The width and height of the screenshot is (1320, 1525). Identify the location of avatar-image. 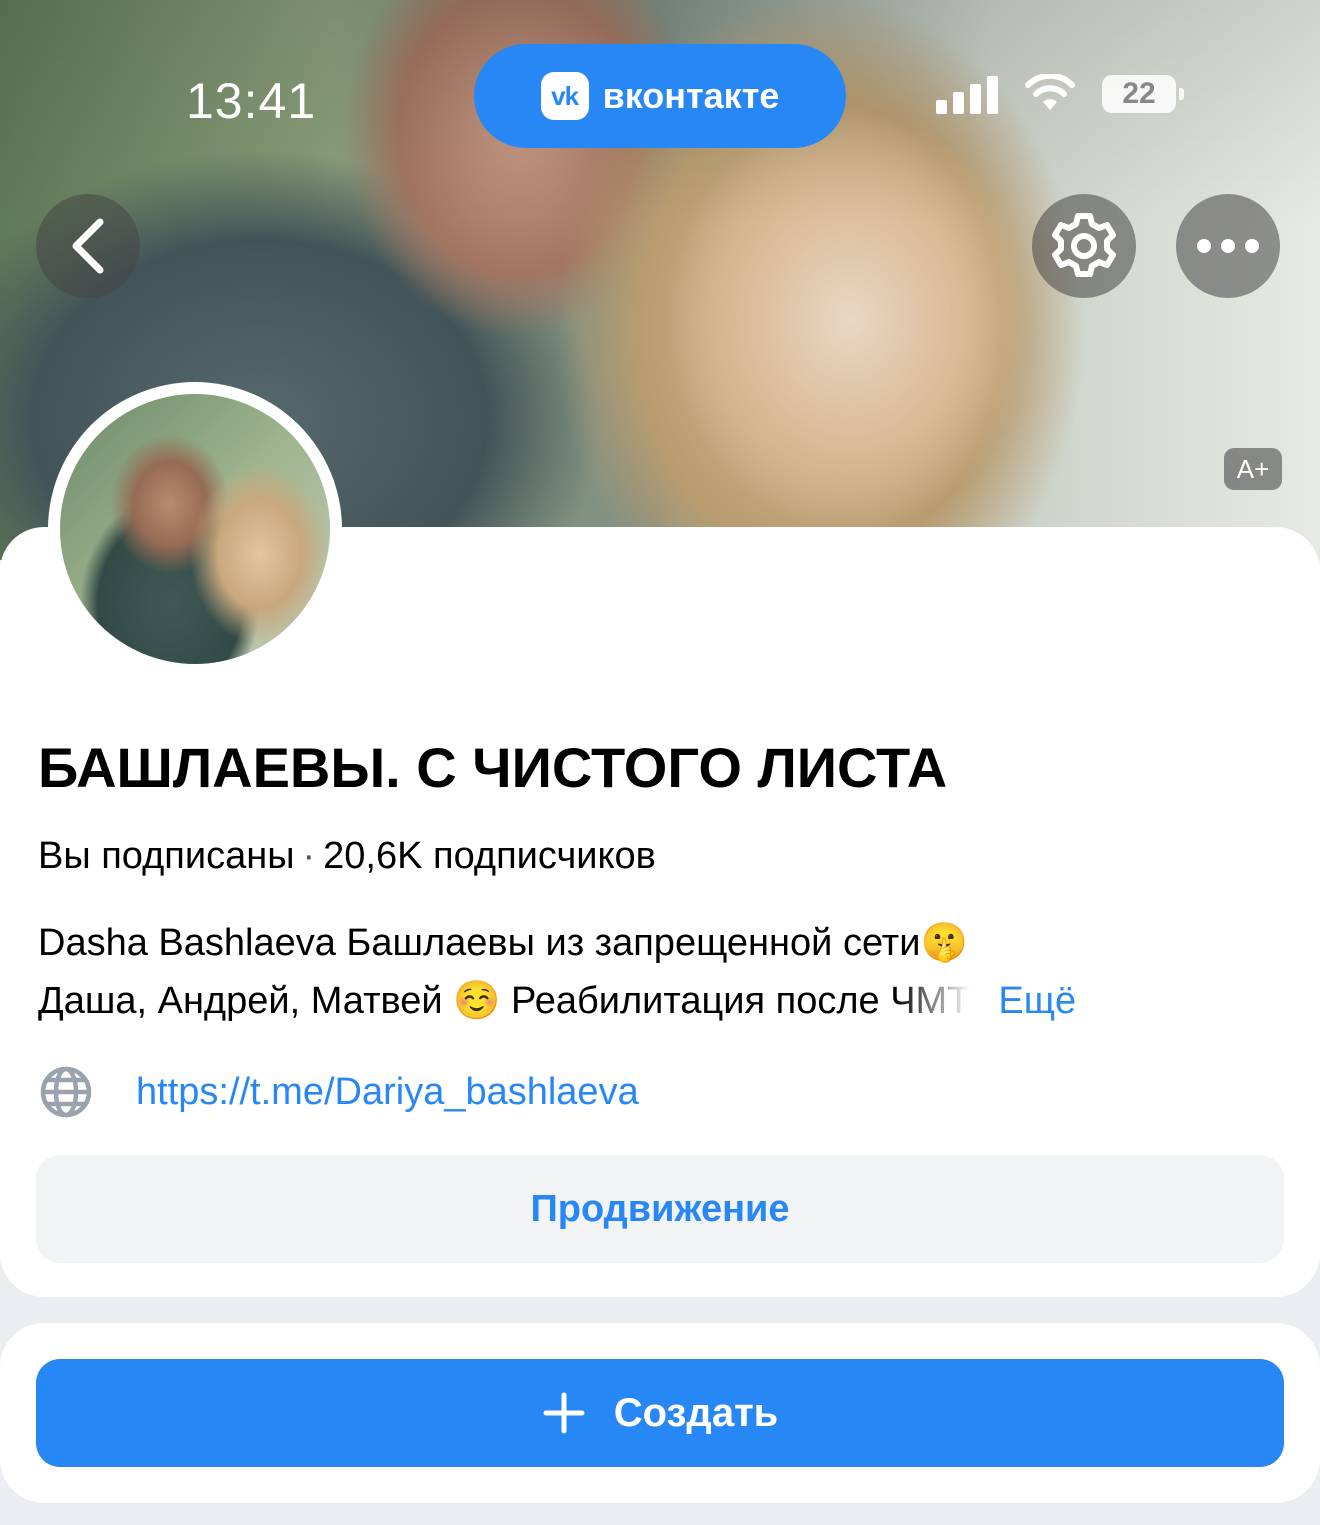
(195, 529).